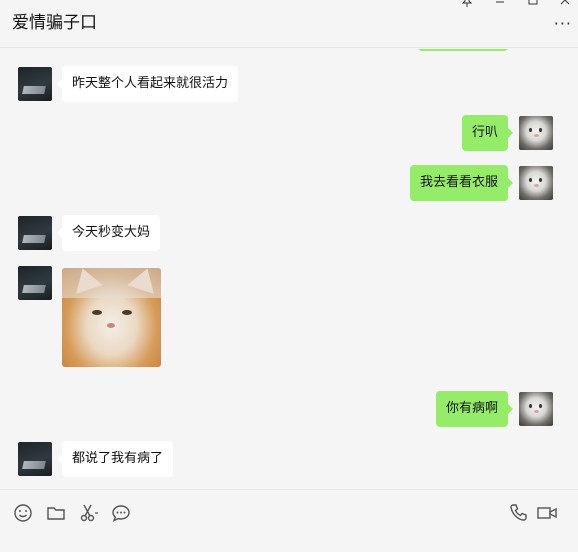 The height and width of the screenshot is (552, 578). I want to click on message-bubble-outgoing: 行叭, so click(487, 133).